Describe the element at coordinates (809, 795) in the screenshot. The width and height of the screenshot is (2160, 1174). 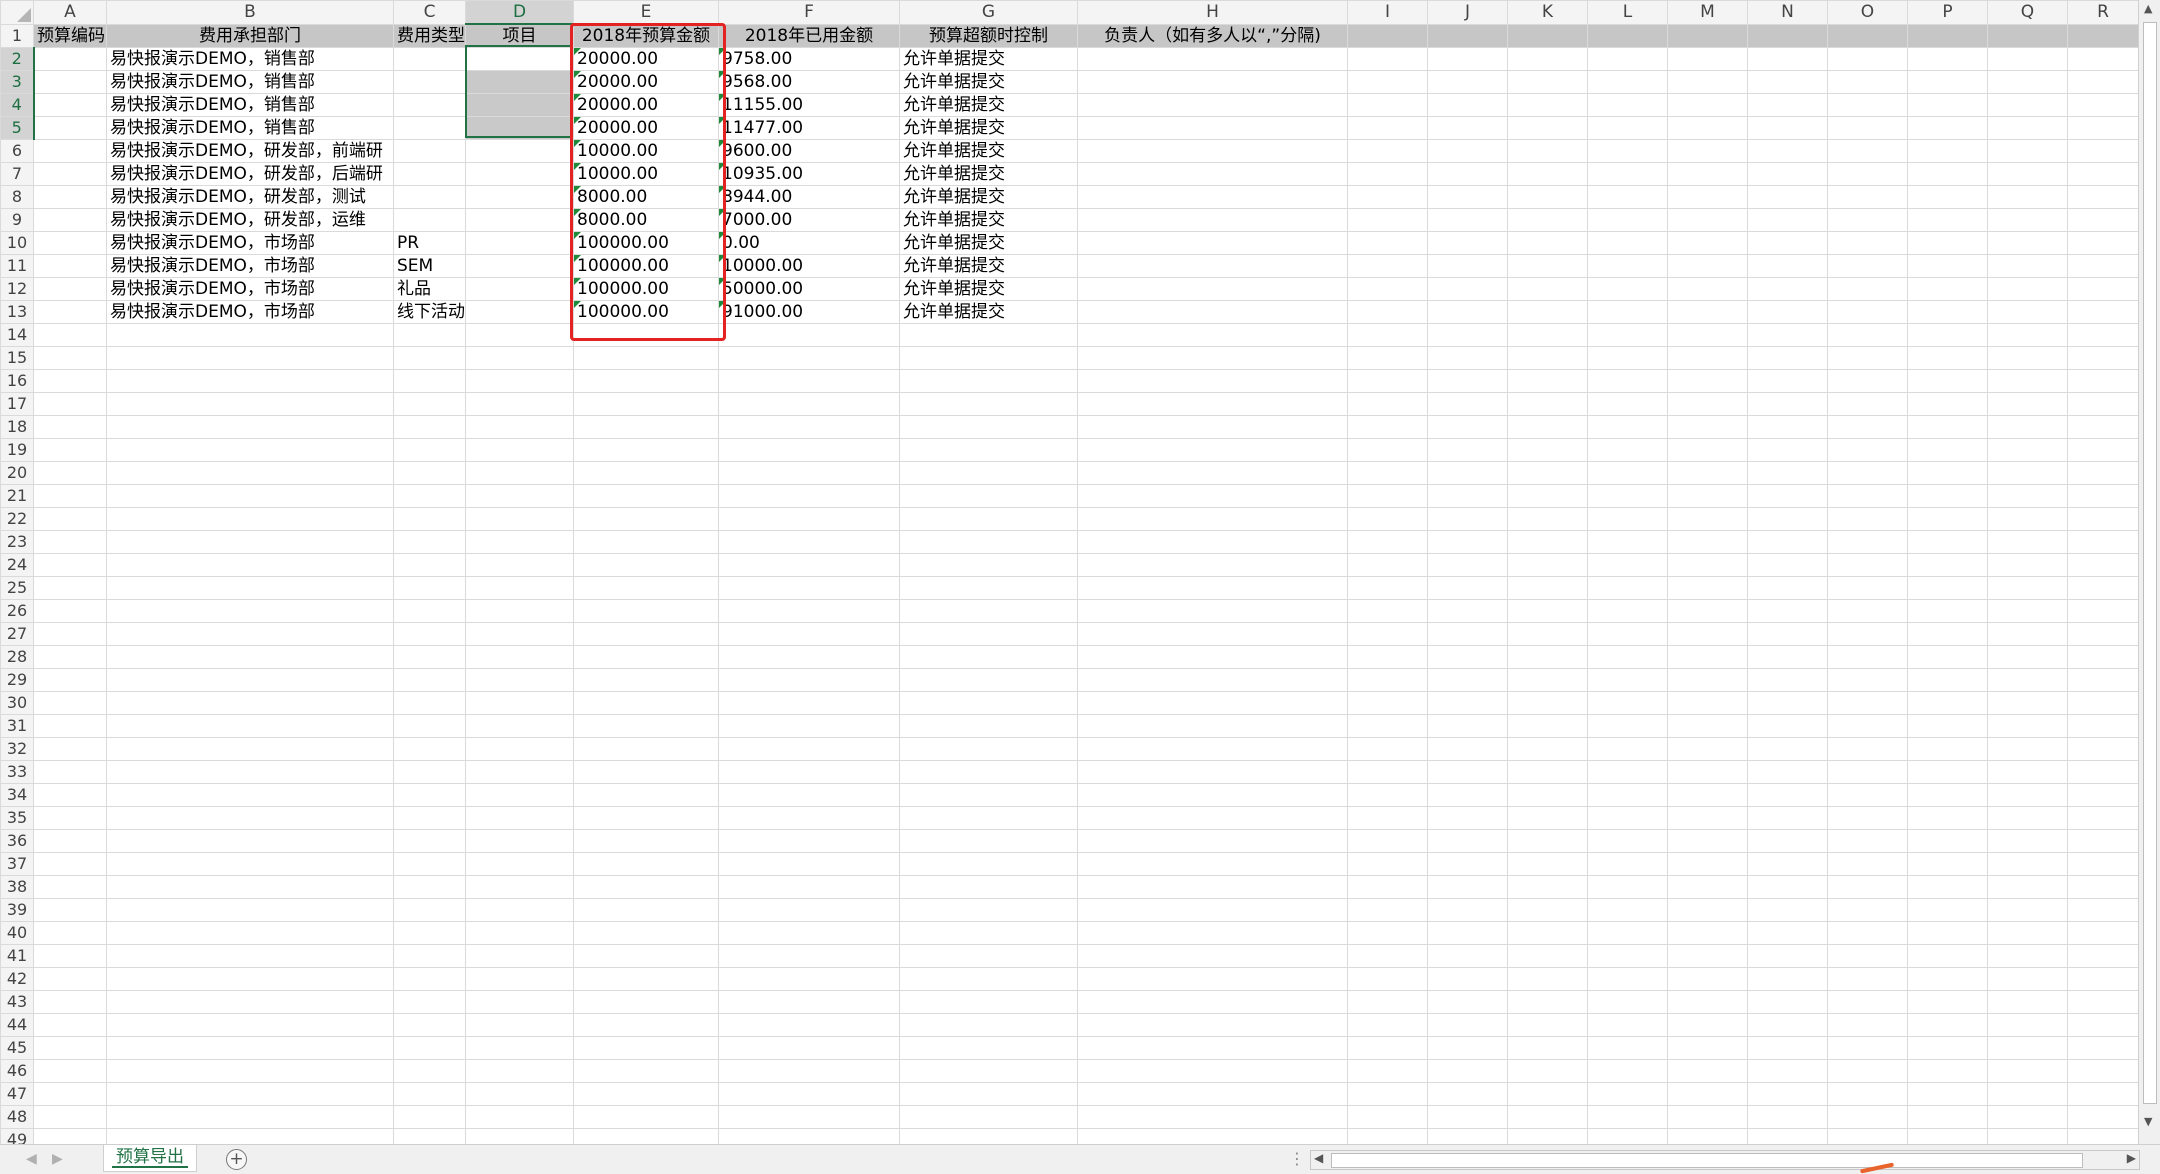
I see `cell-f34` at that location.